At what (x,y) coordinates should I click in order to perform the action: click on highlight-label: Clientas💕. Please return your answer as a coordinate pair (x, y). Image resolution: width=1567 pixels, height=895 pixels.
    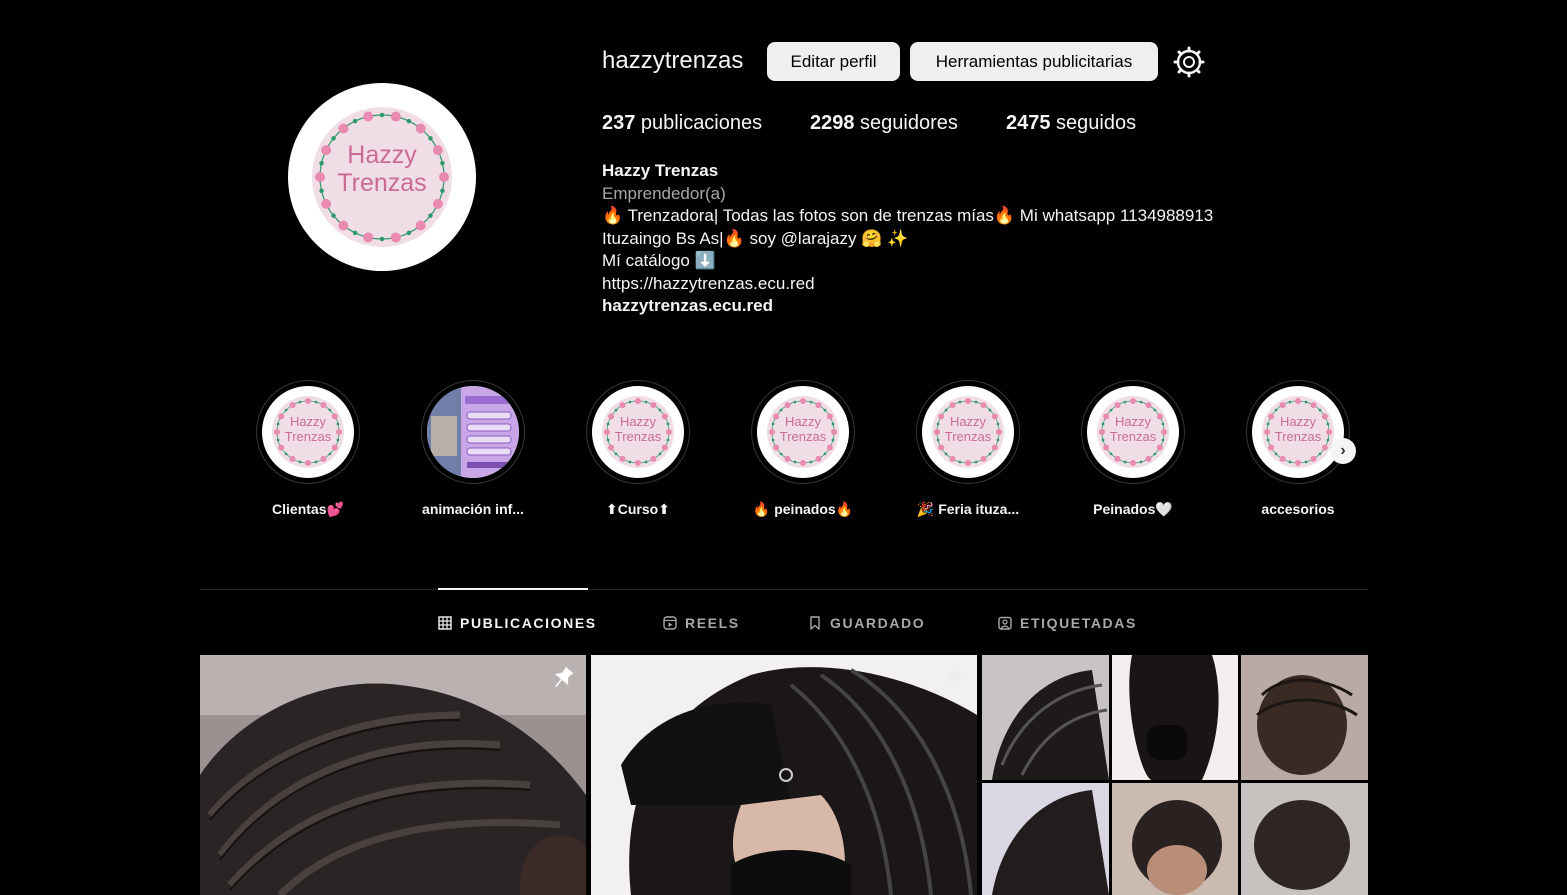
    Looking at the image, I should click on (308, 509).